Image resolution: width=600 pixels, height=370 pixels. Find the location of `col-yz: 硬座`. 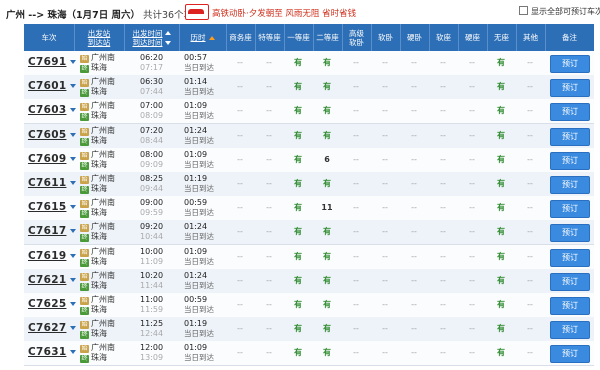

col-yz: 硬座 is located at coordinates (473, 37).